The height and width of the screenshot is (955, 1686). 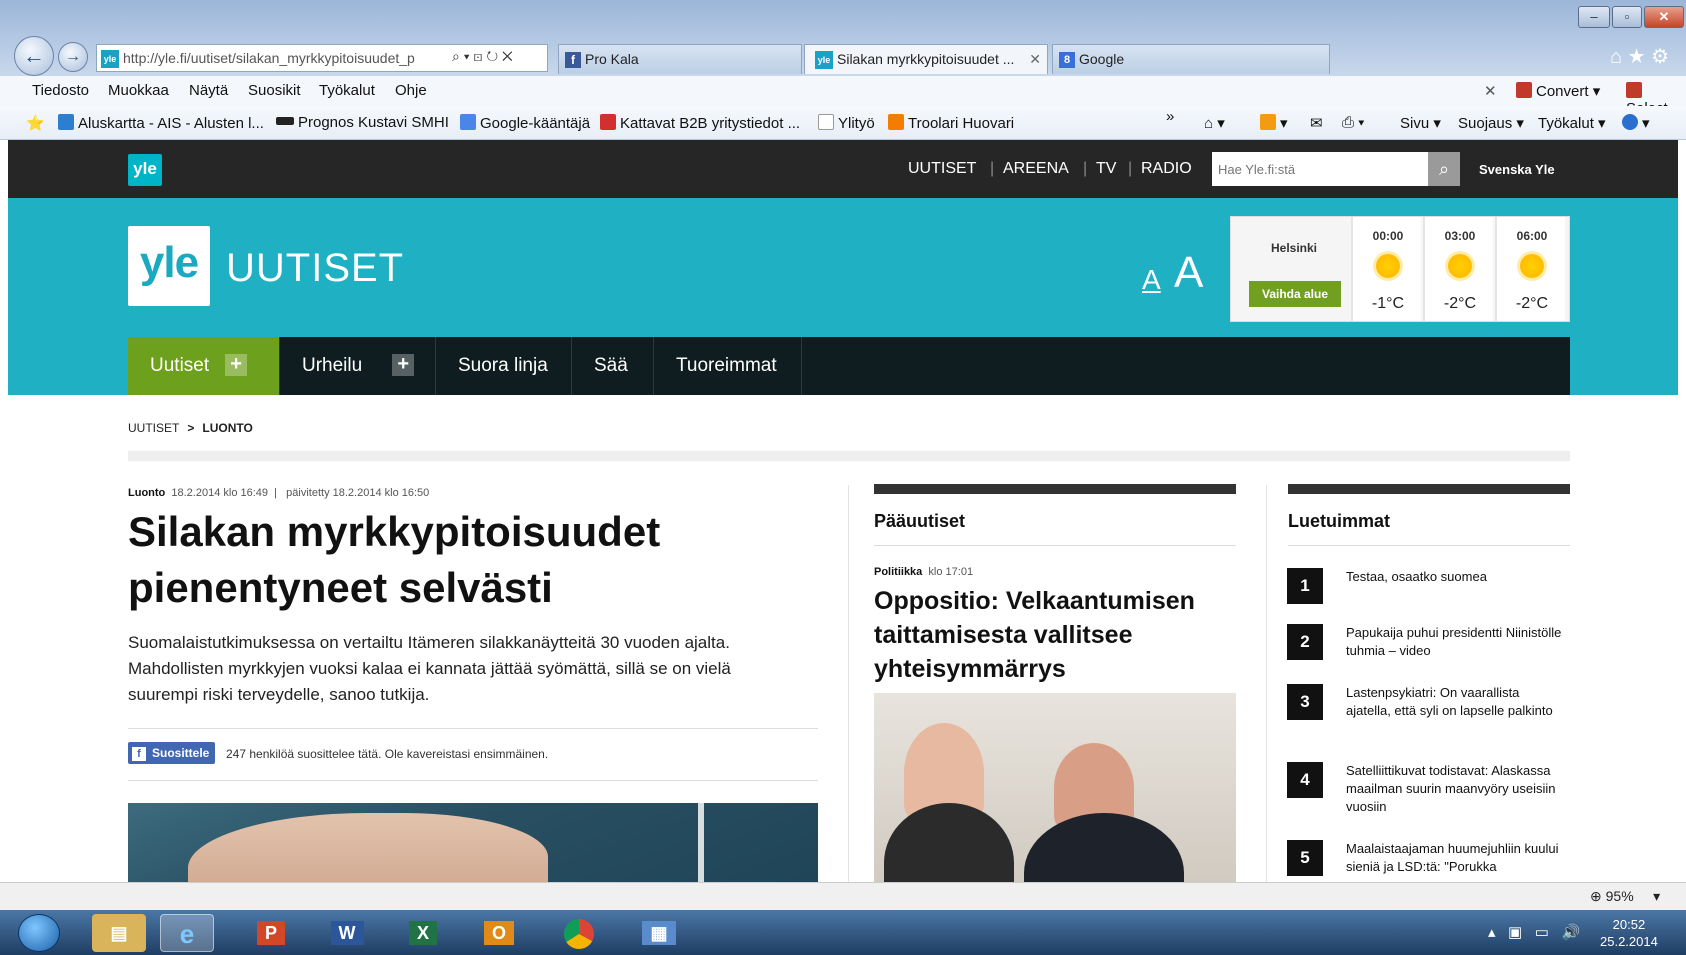 What do you see at coordinates (1036, 169) in the screenshot?
I see `topnav-areena: AREENA` at bounding box center [1036, 169].